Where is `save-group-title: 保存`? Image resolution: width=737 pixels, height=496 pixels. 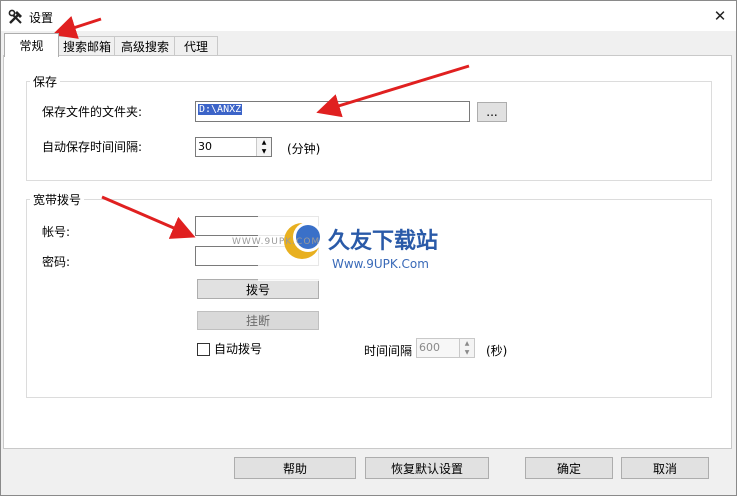 save-group-title: 保存 is located at coordinates (45, 81).